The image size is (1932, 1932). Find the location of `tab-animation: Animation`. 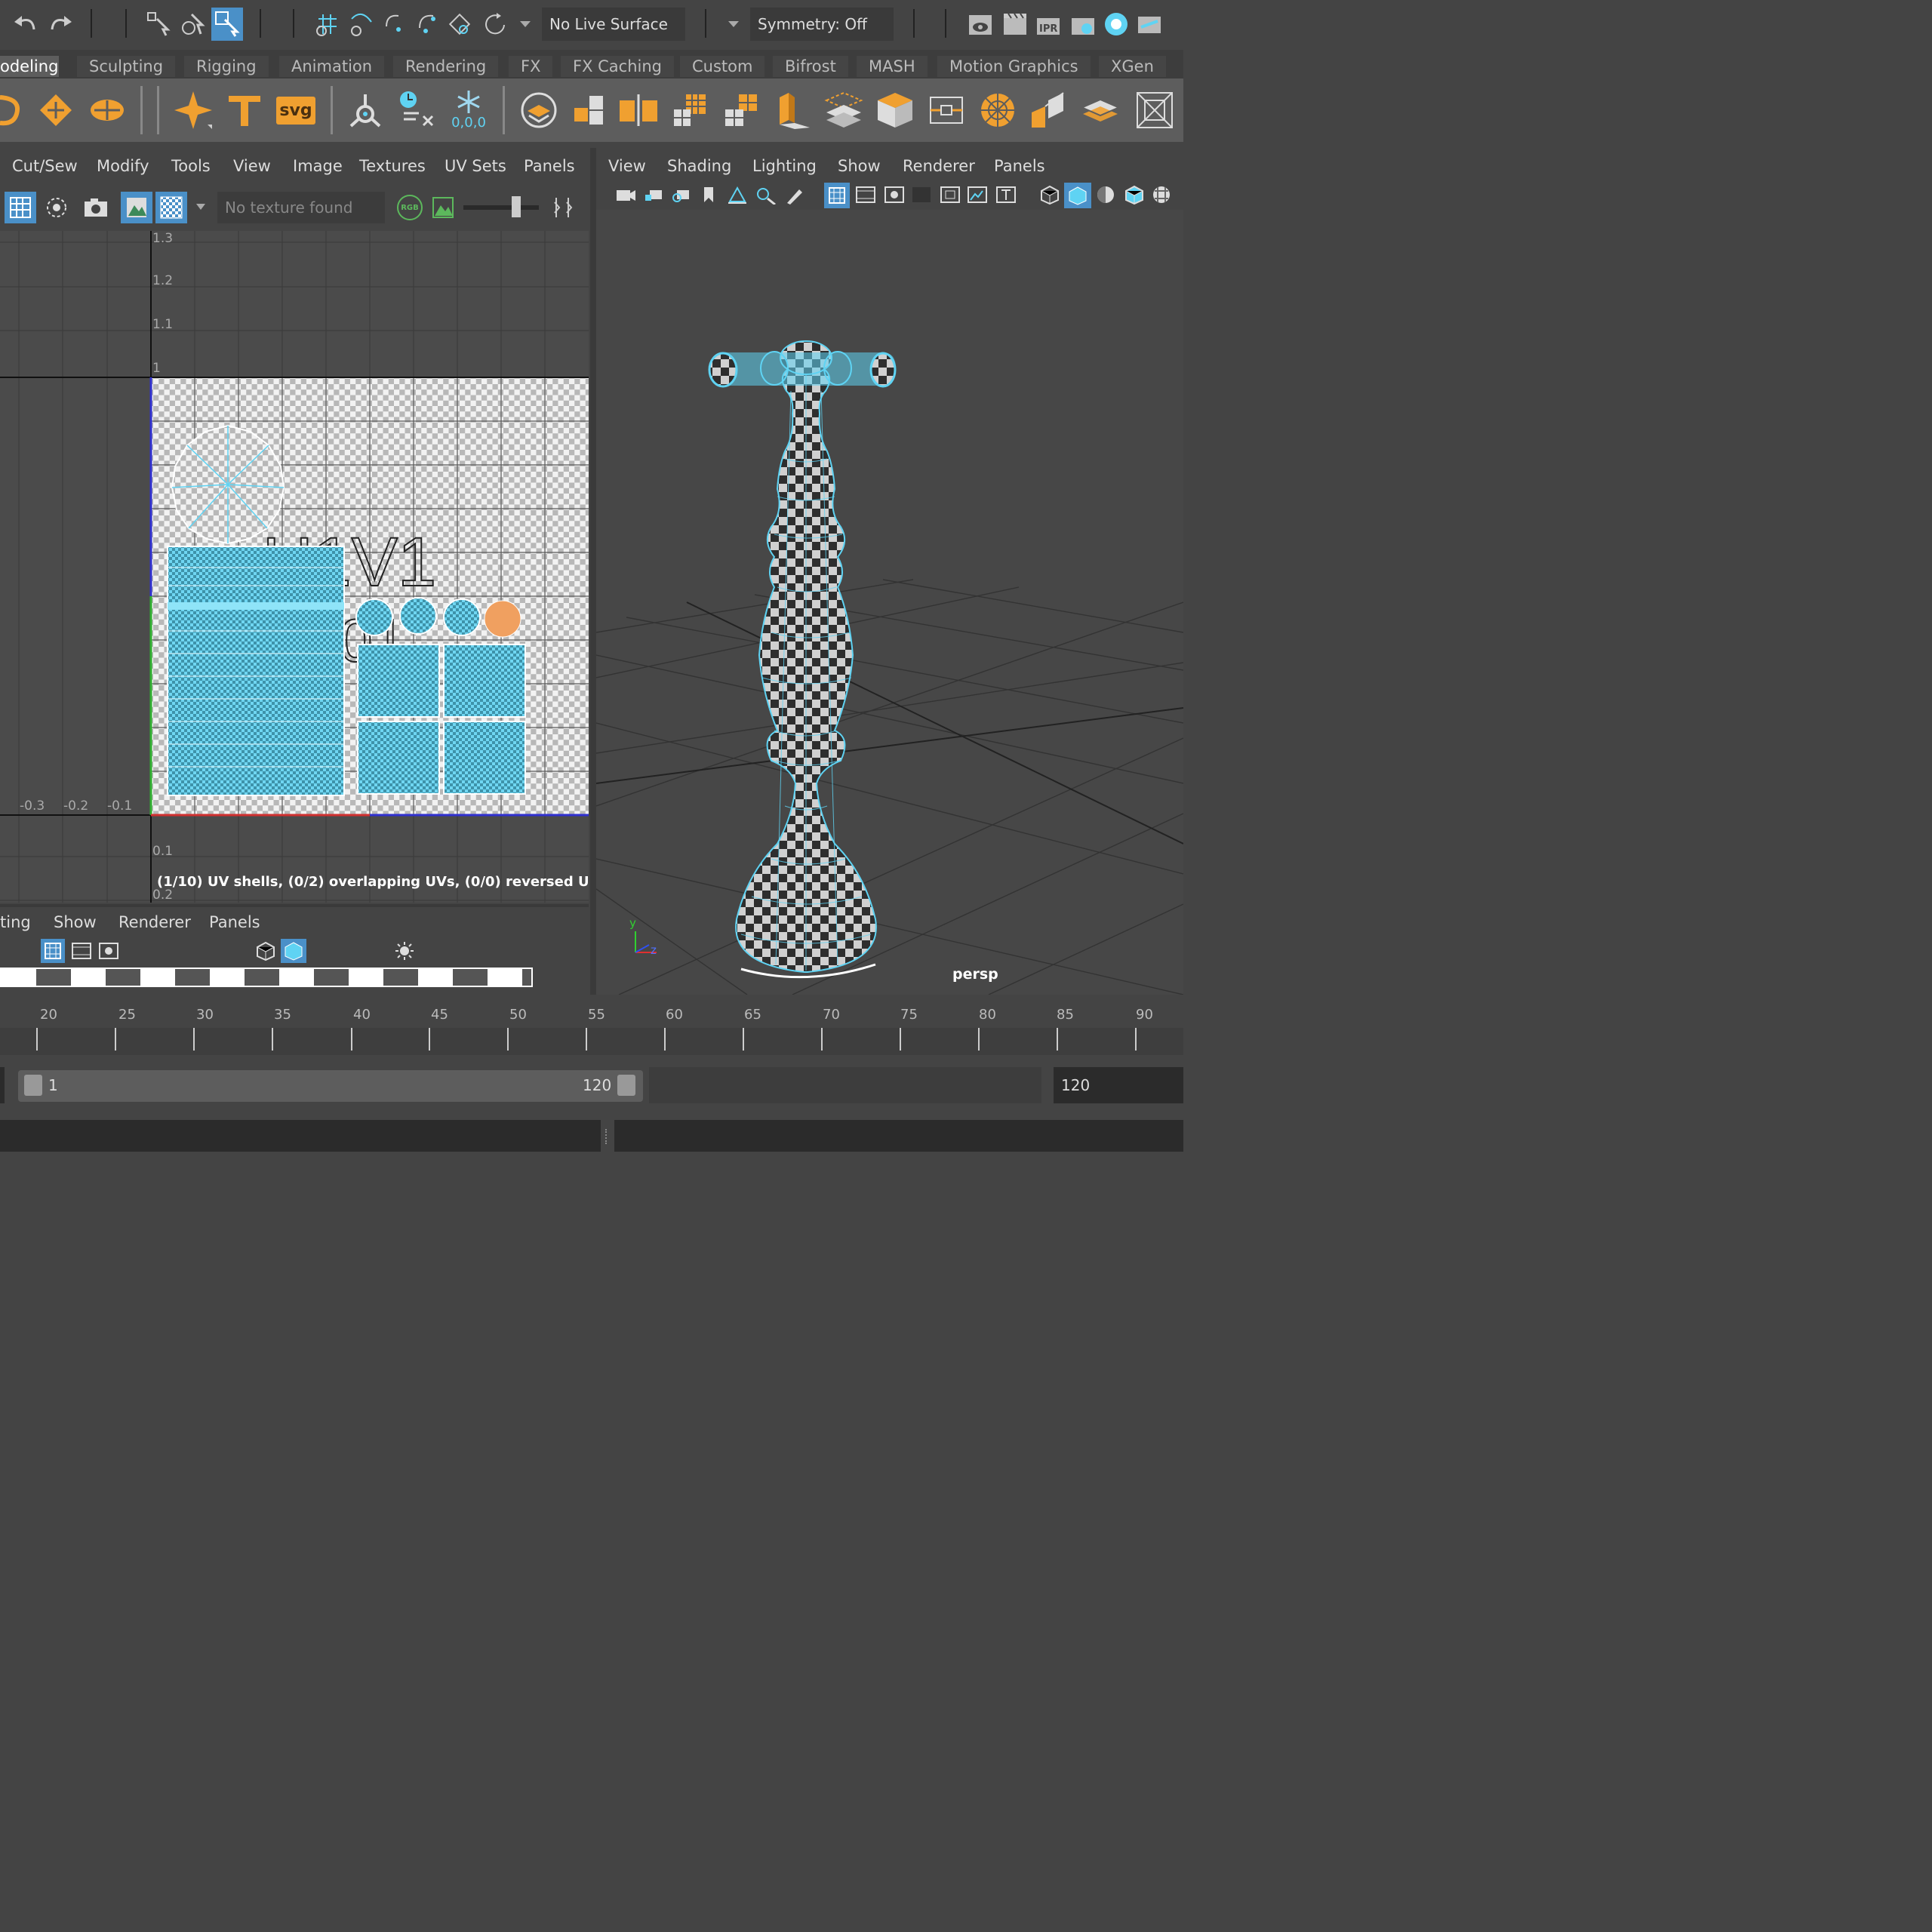

tab-animation: Animation is located at coordinates (332, 66).